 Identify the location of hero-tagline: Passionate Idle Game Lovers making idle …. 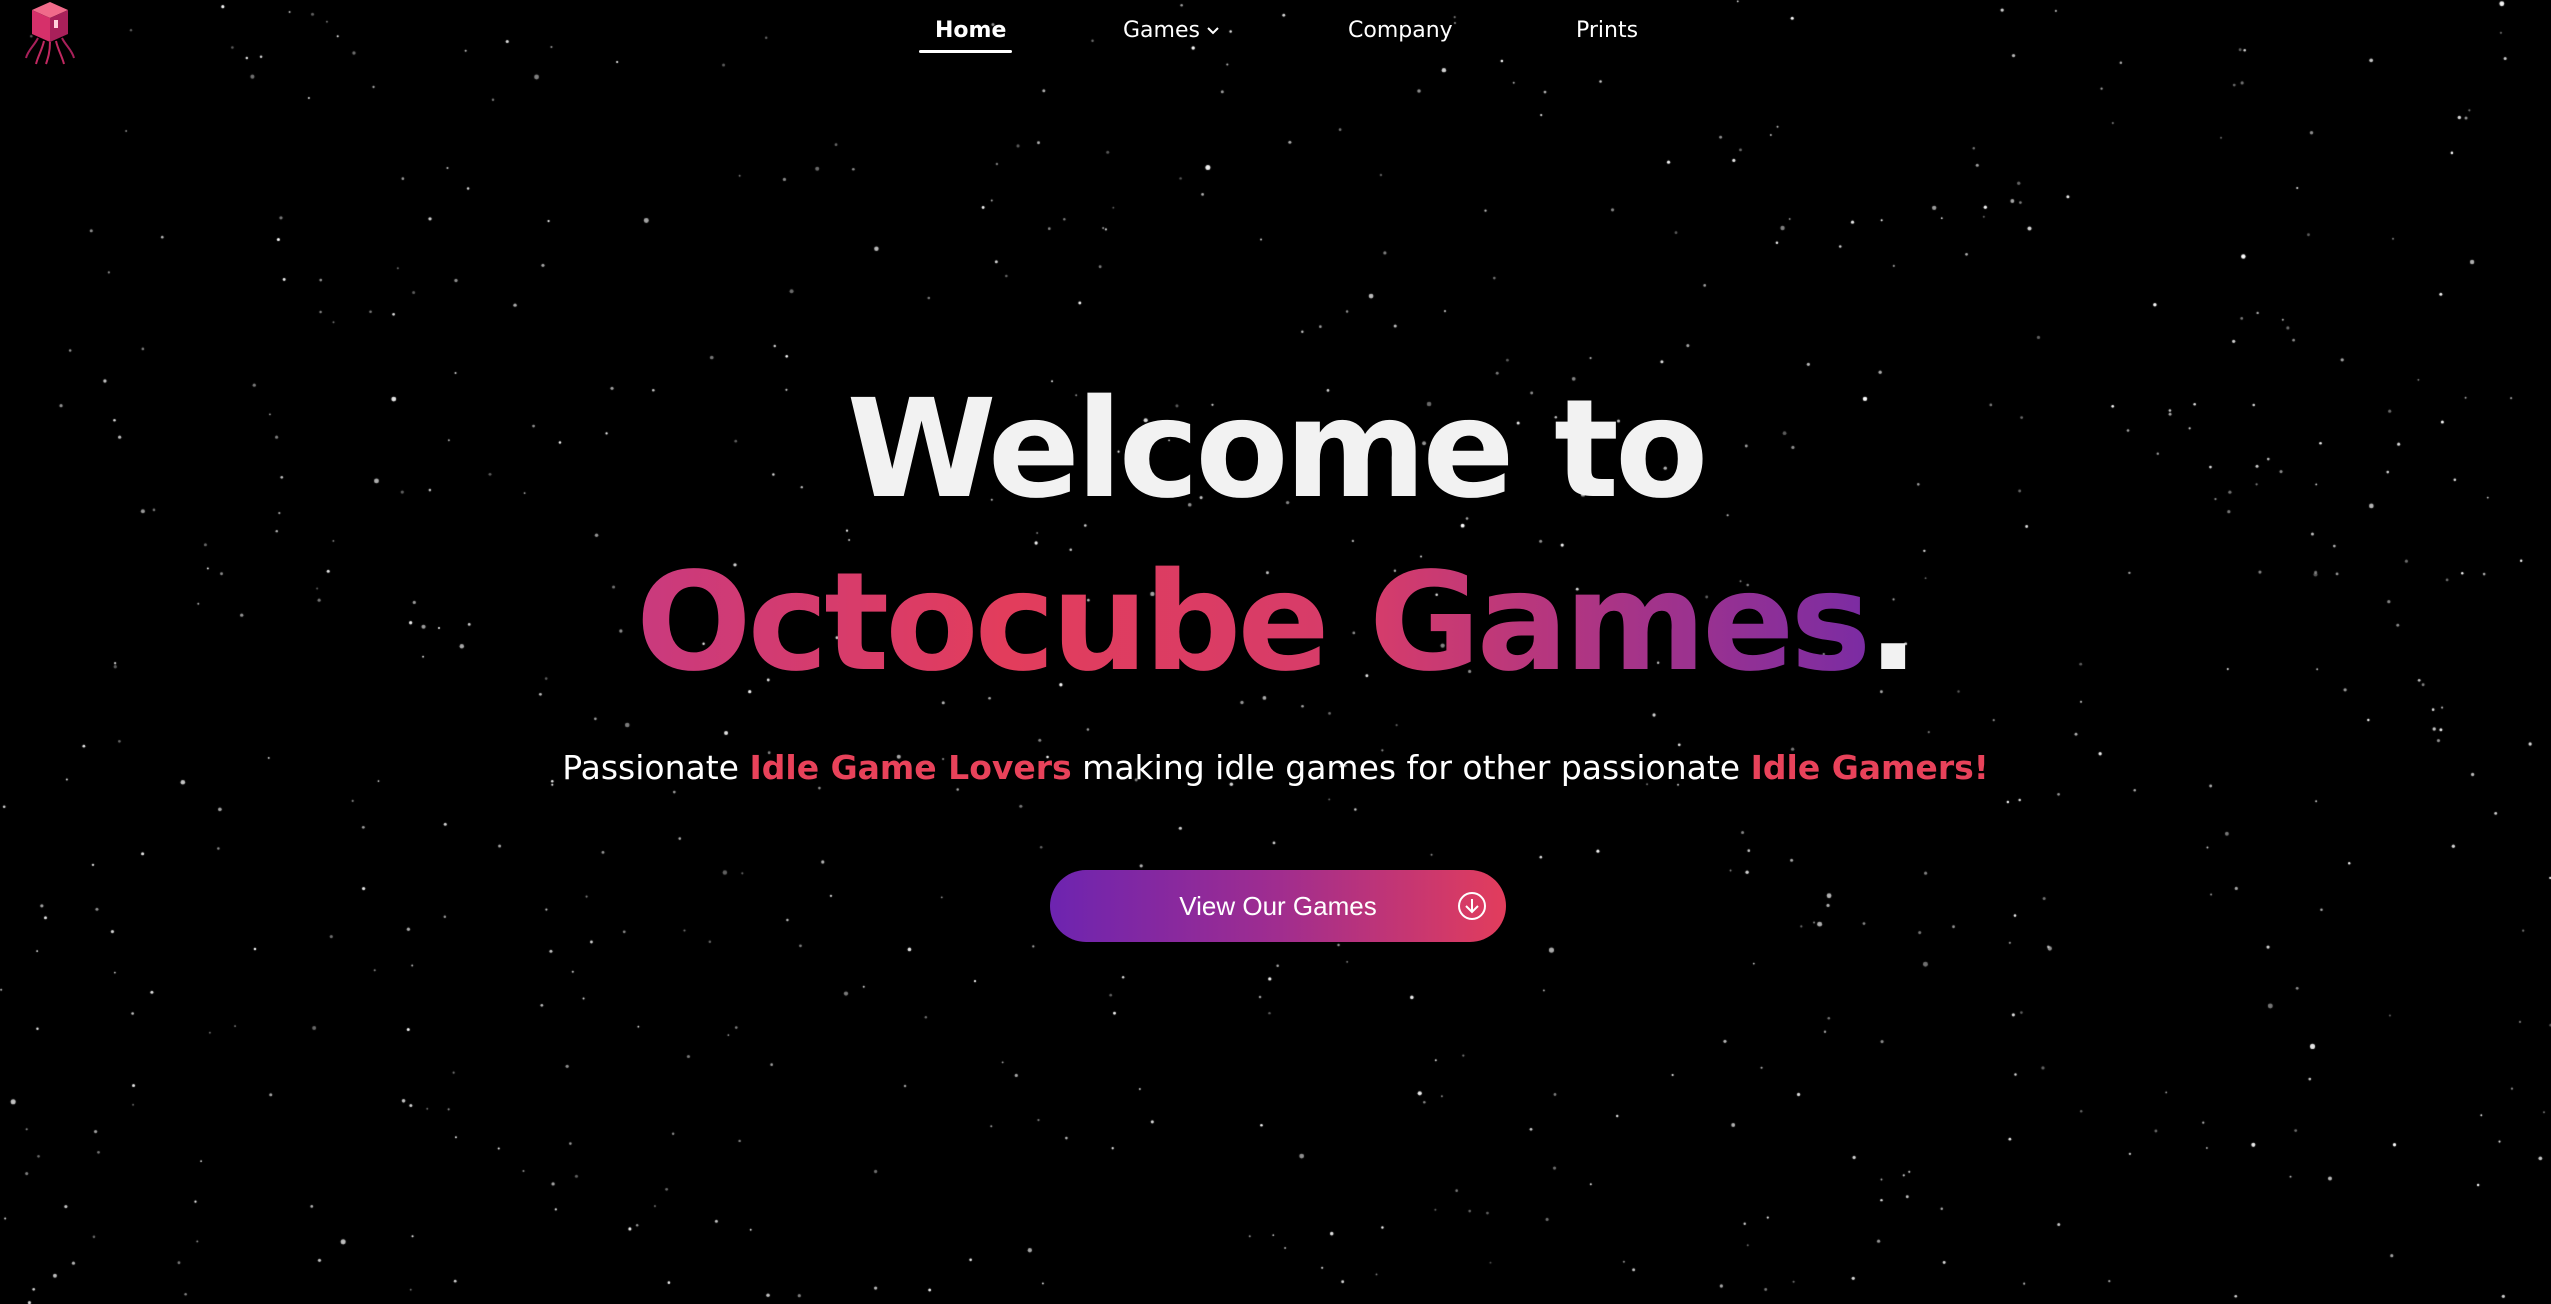
(1275, 767).